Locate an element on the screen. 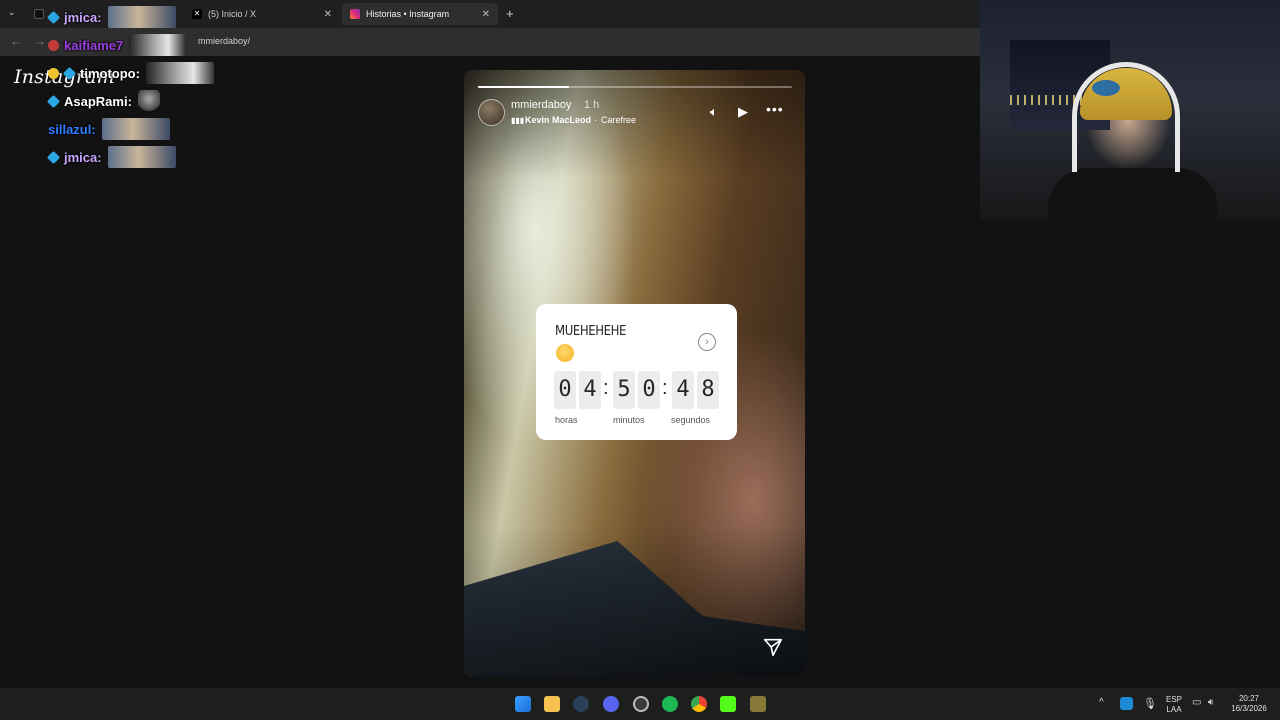  tiktok-icon is located at coordinates (39, 14).